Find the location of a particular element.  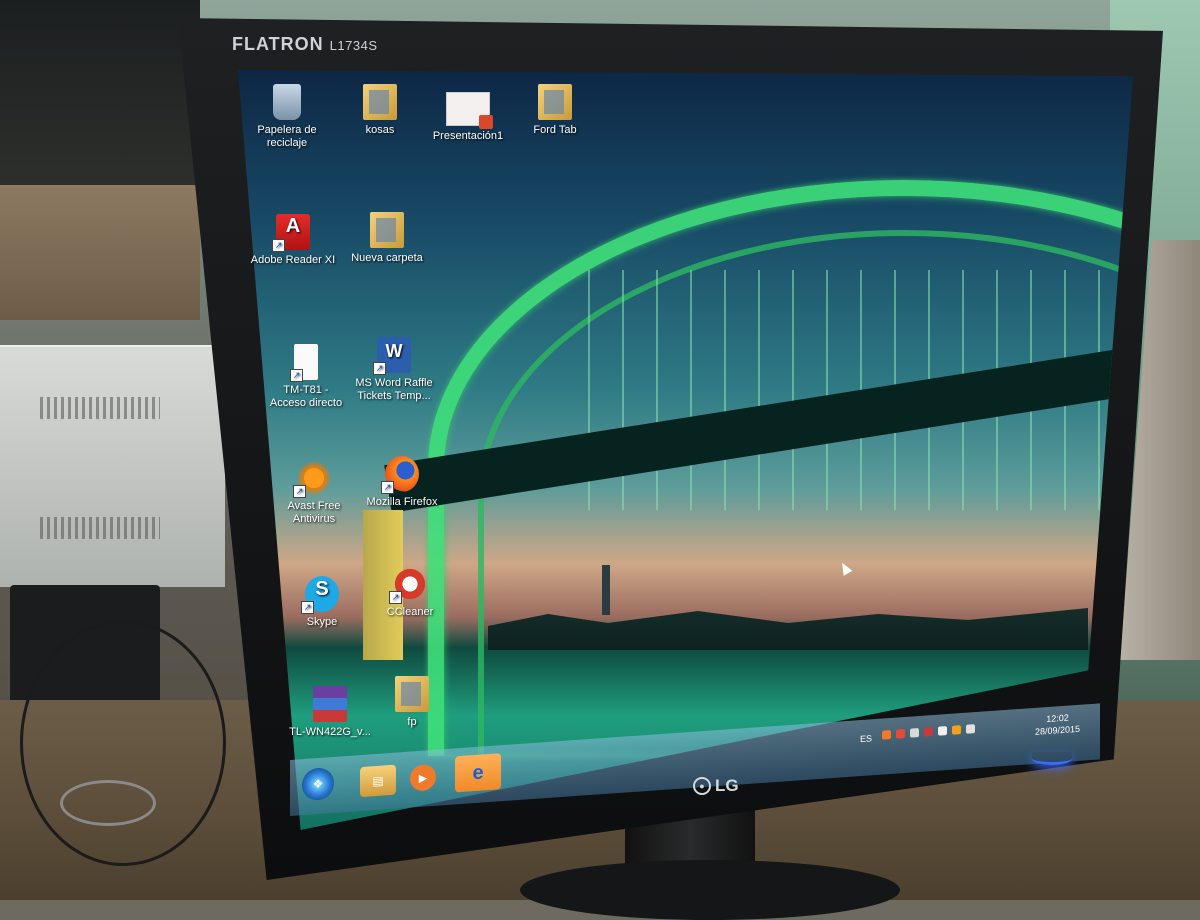

cardboard-box is located at coordinates (100, 252).